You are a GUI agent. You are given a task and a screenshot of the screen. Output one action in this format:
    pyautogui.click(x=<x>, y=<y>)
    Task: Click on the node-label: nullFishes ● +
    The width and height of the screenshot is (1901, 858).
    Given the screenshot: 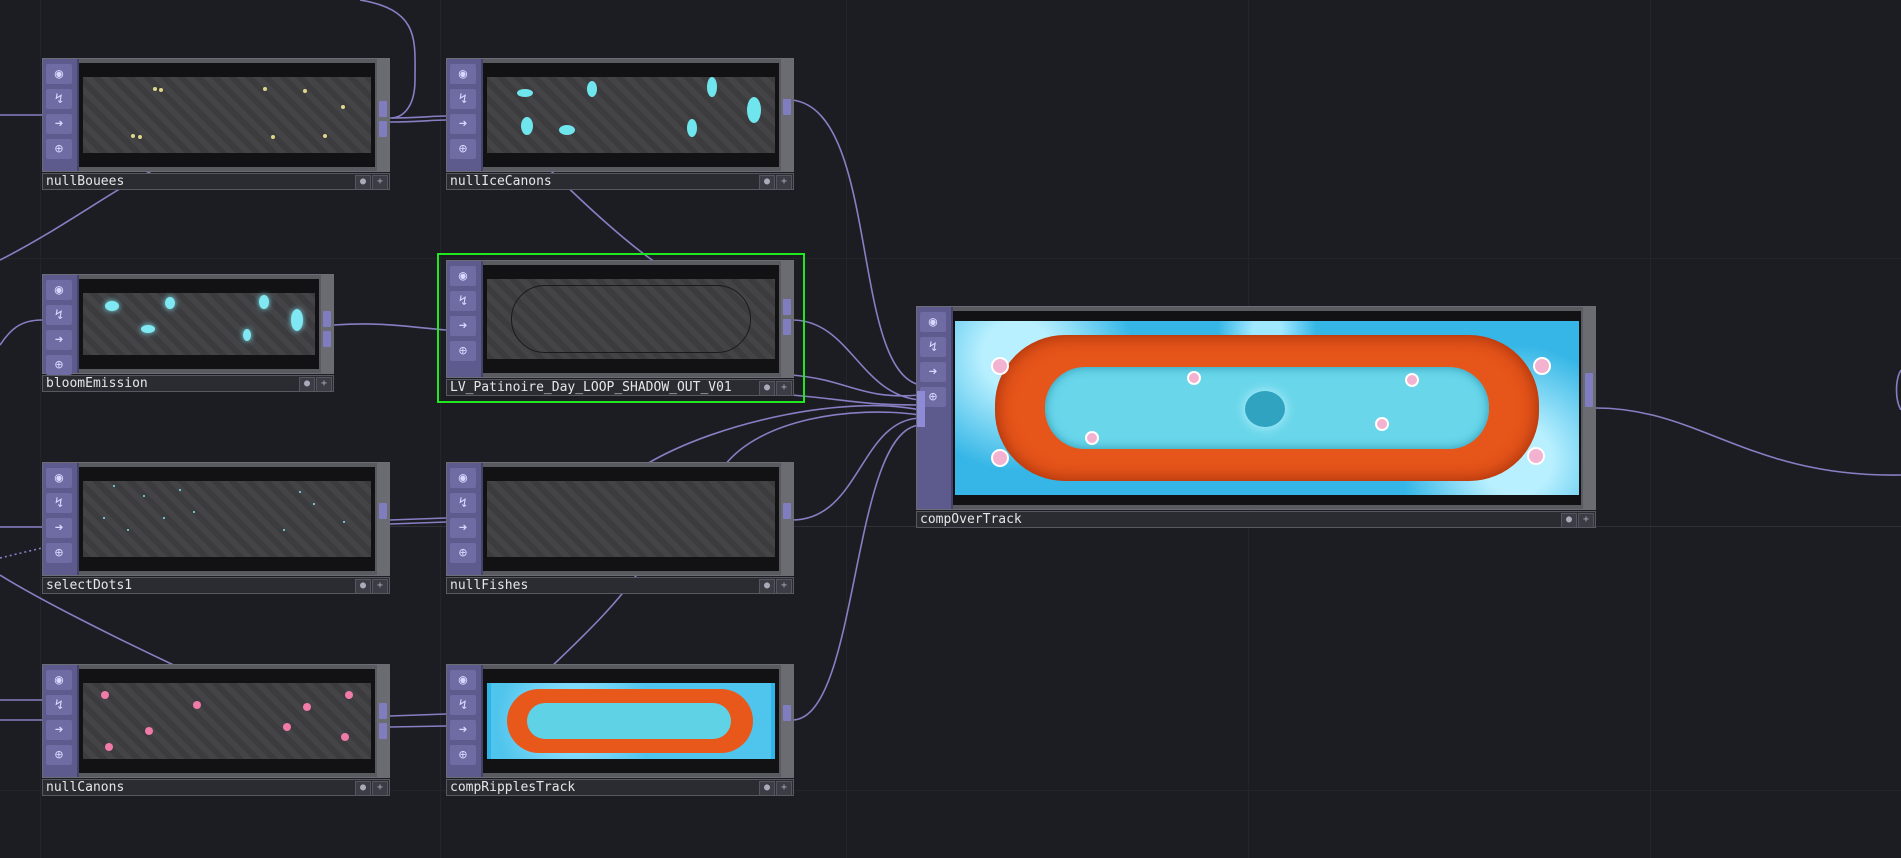 What is the action you would take?
    pyautogui.click(x=620, y=585)
    